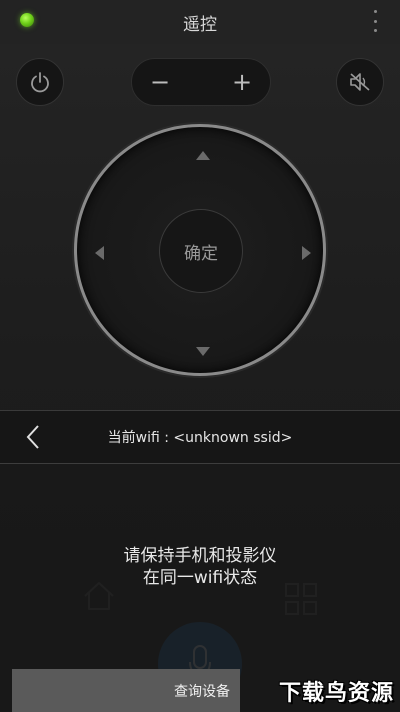 The image size is (400, 712). I want to click on power-icon, so click(40, 82).